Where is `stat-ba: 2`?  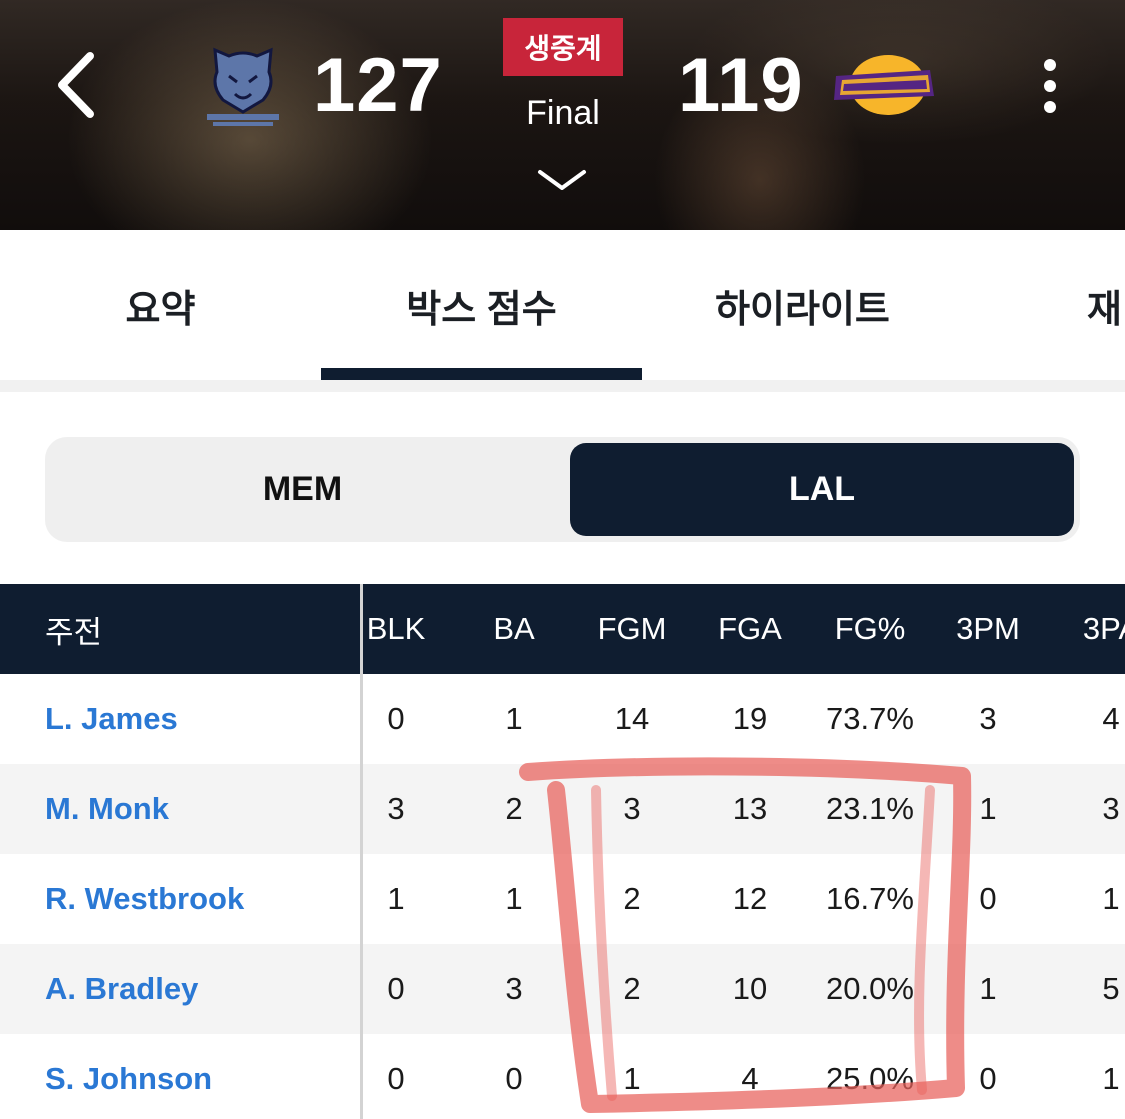
stat-ba: 2 is located at coordinates (514, 808).